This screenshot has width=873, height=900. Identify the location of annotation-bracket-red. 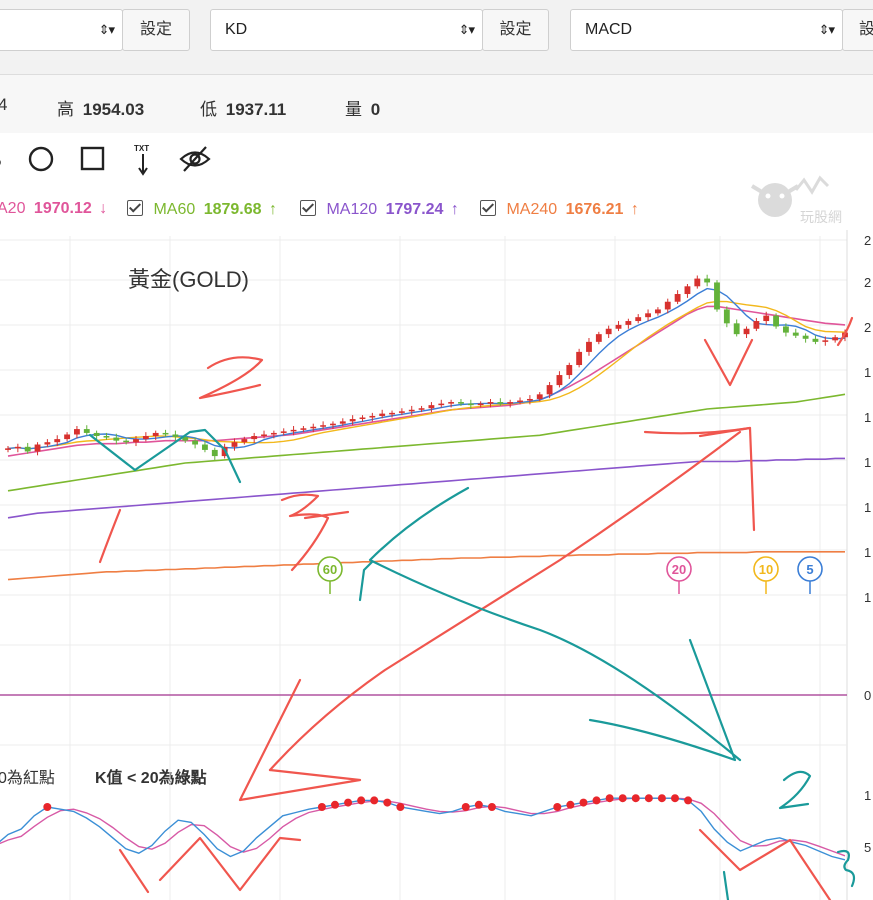
(697, 430).